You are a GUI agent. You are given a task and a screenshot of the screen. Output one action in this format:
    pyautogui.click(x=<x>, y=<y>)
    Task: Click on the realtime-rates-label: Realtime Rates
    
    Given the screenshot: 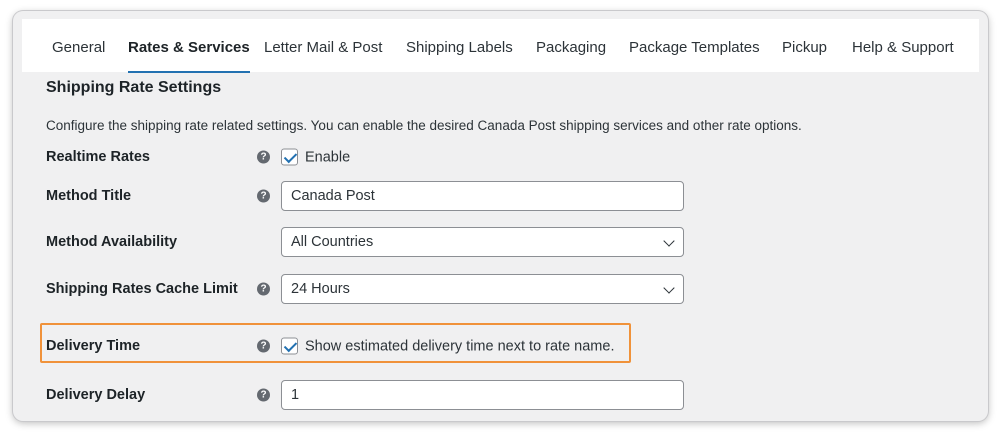 What is the action you would take?
    pyautogui.click(x=98, y=157)
    